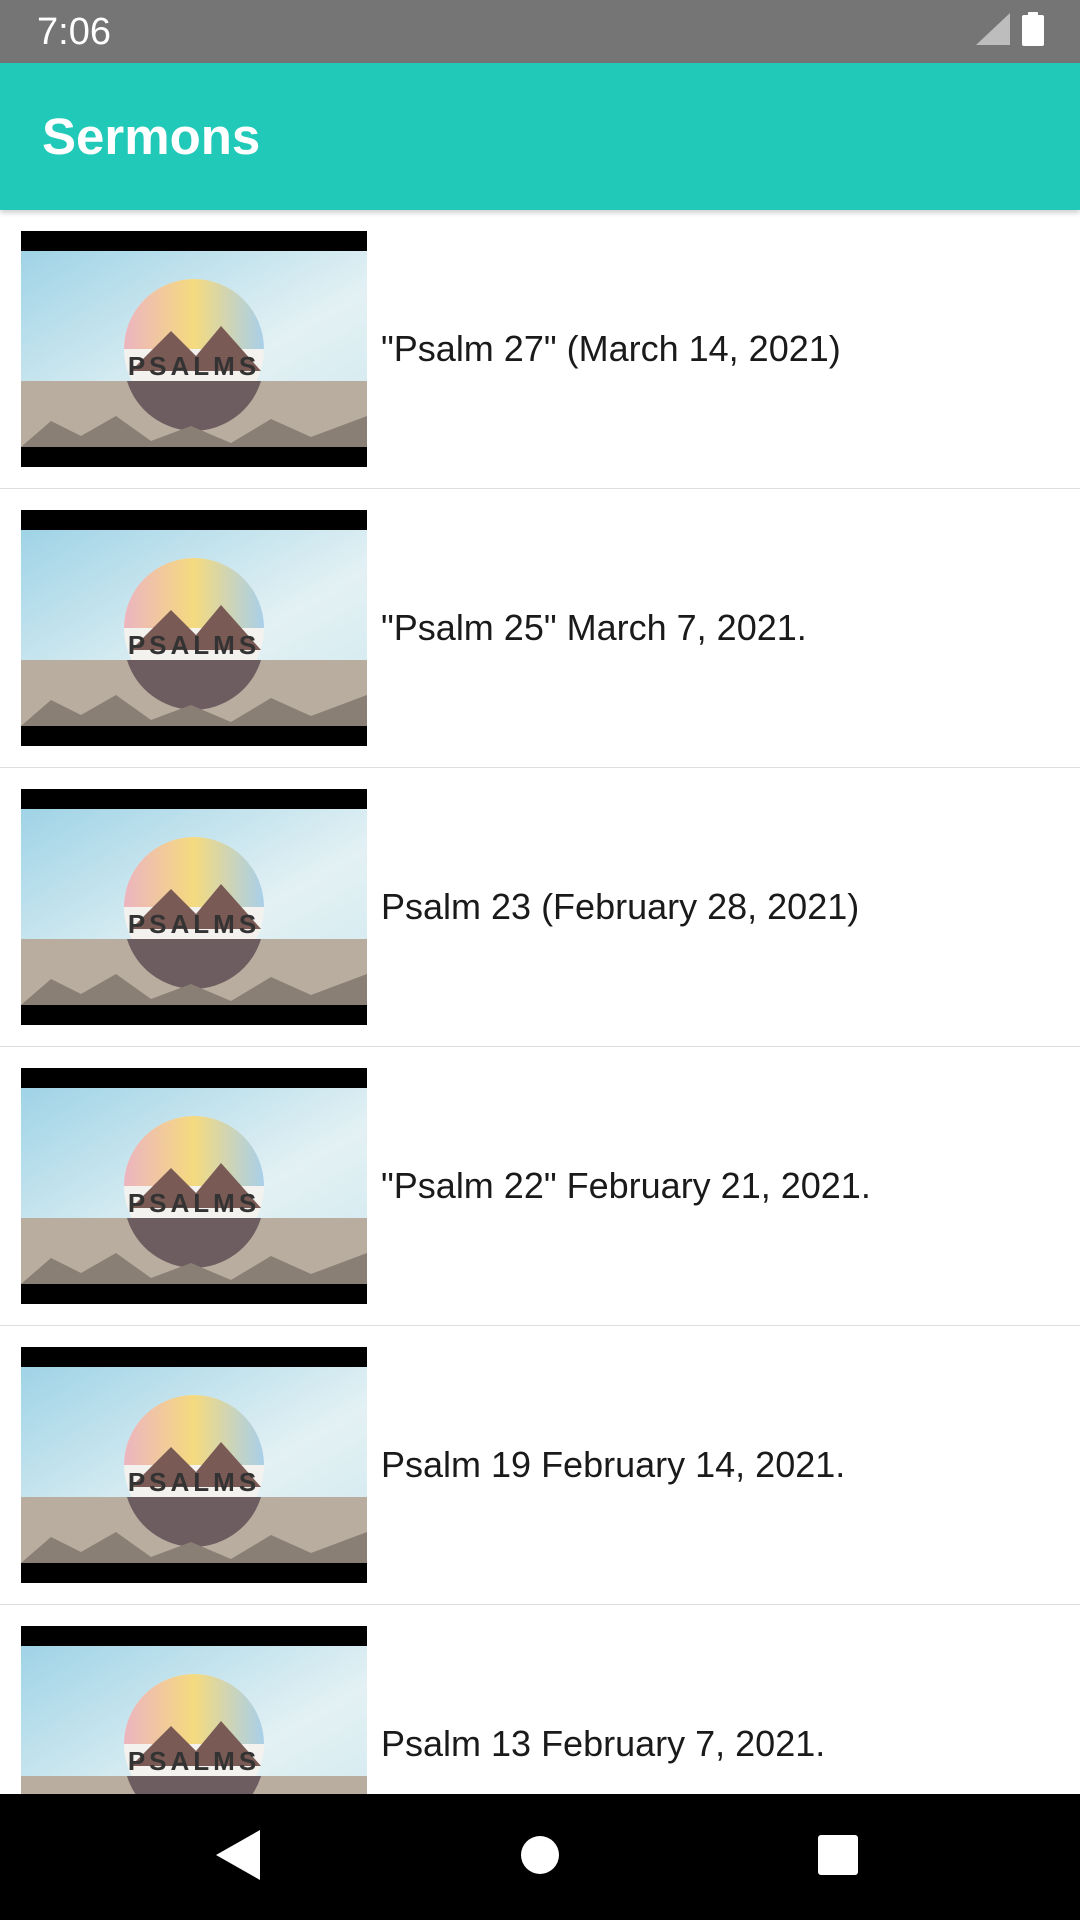 This screenshot has width=1080, height=1920. What do you see at coordinates (1033, 31) in the screenshot?
I see `battery-icon` at bounding box center [1033, 31].